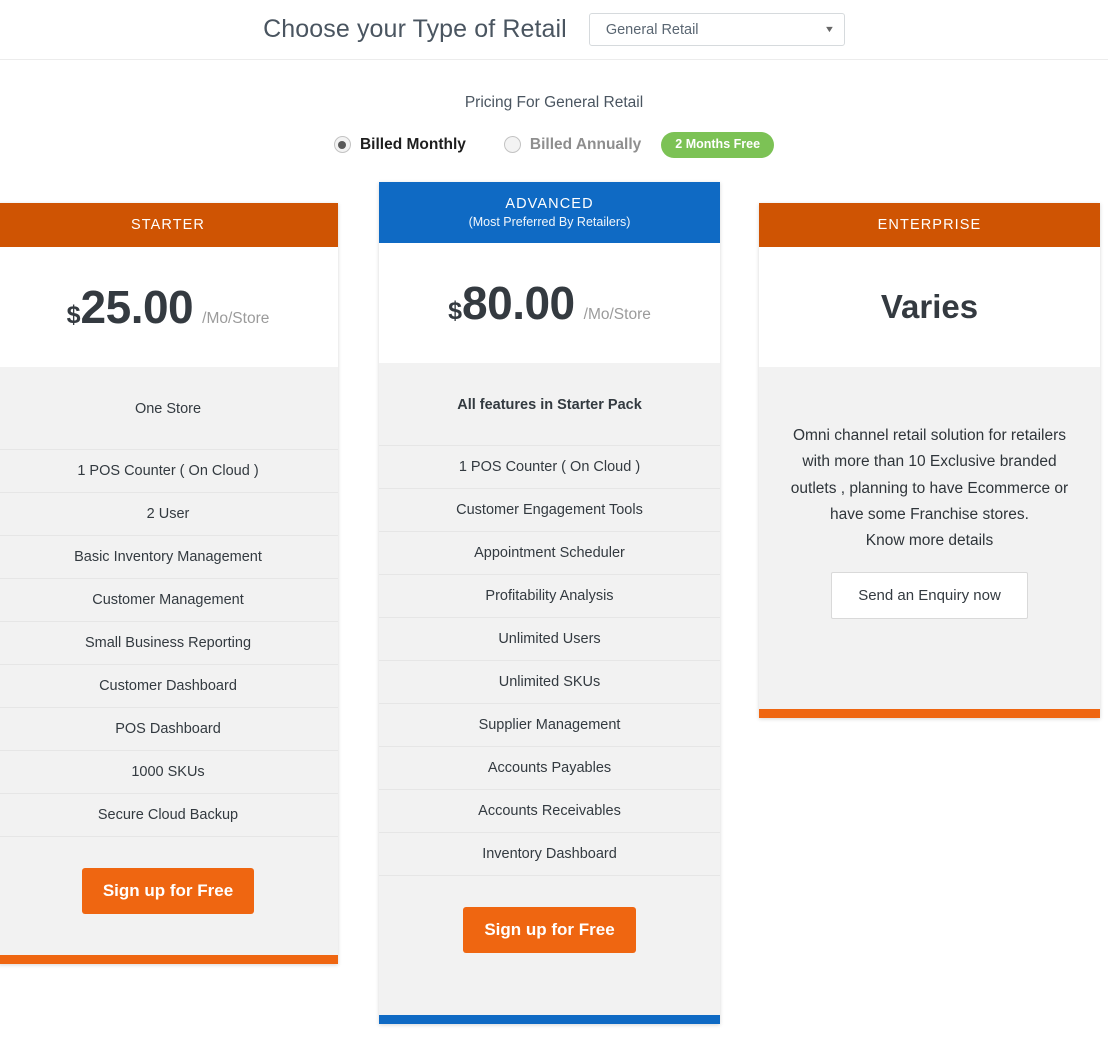 Image resolution: width=1108 pixels, height=1043 pixels. I want to click on list-item: Profitability Analysis, so click(549, 596).